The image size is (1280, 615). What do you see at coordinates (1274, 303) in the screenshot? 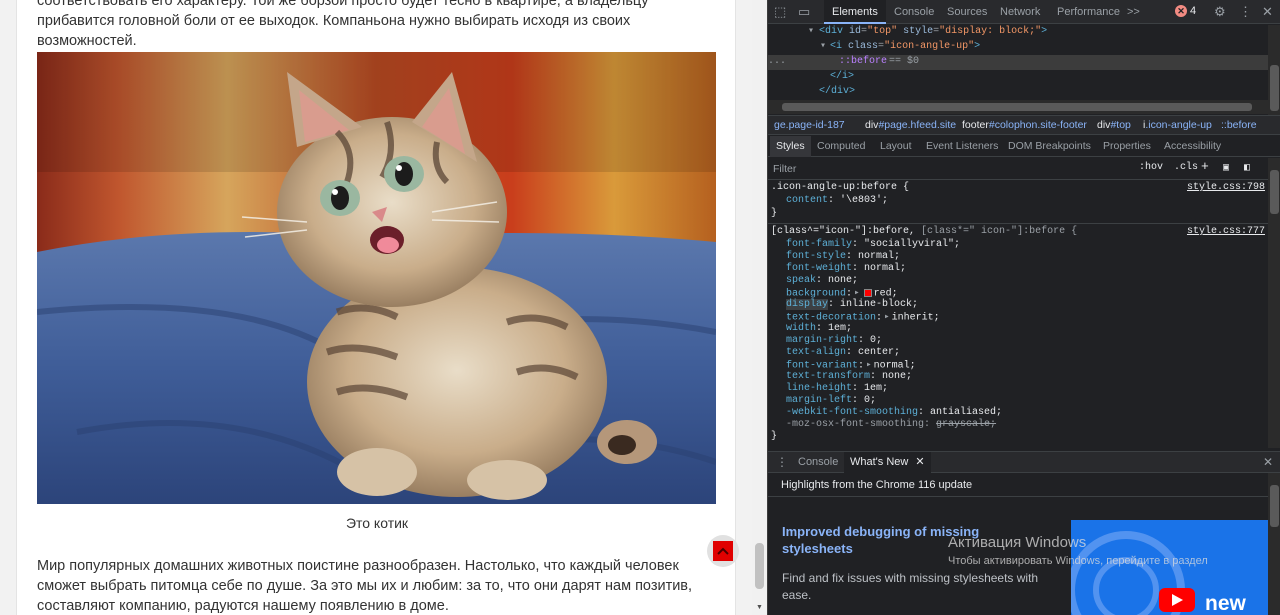
I see `styles-scrollbar` at bounding box center [1274, 303].